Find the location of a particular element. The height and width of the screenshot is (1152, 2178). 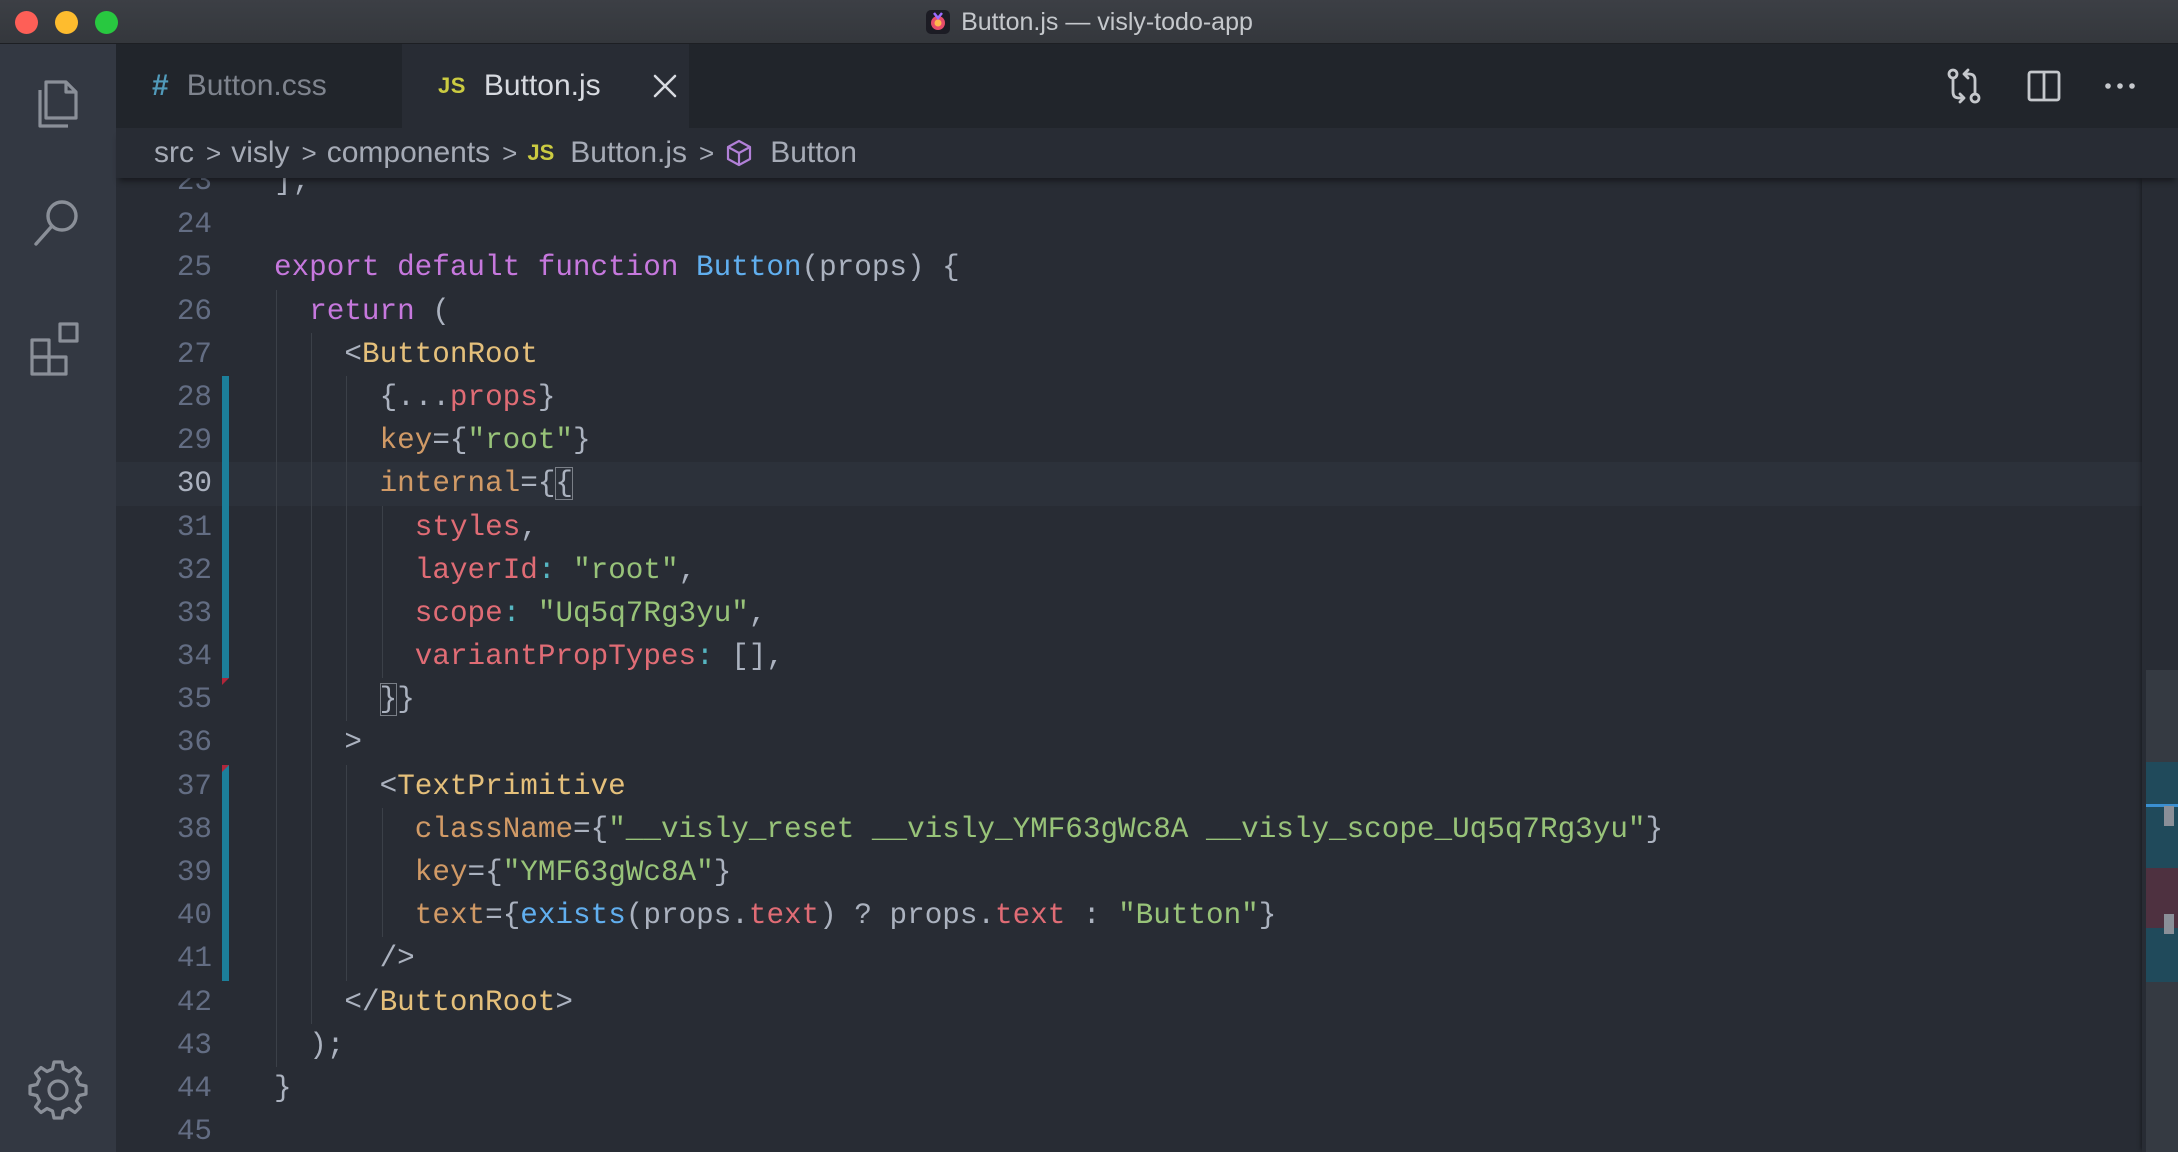

code-token: < is located at coordinates (388, 786).